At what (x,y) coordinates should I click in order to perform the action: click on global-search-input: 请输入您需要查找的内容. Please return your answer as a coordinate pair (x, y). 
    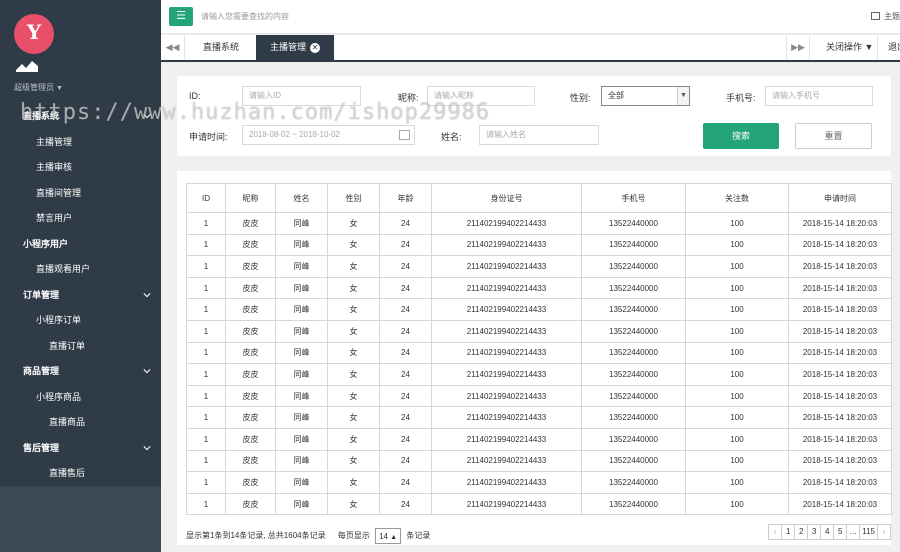
    Looking at the image, I should click on (245, 16).